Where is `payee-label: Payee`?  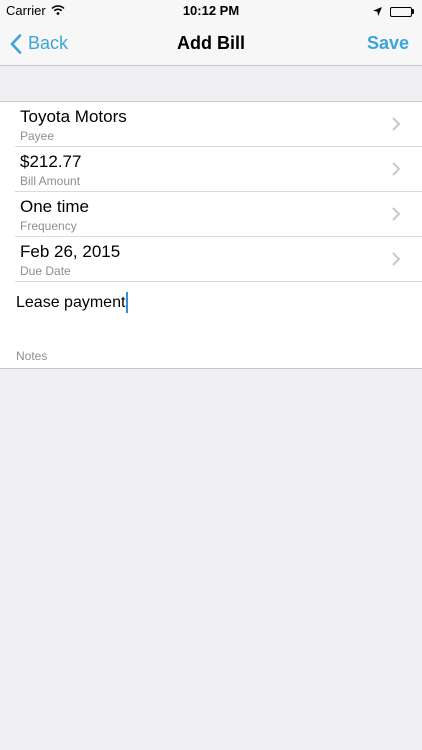
payee-label: Payee is located at coordinates (37, 136).